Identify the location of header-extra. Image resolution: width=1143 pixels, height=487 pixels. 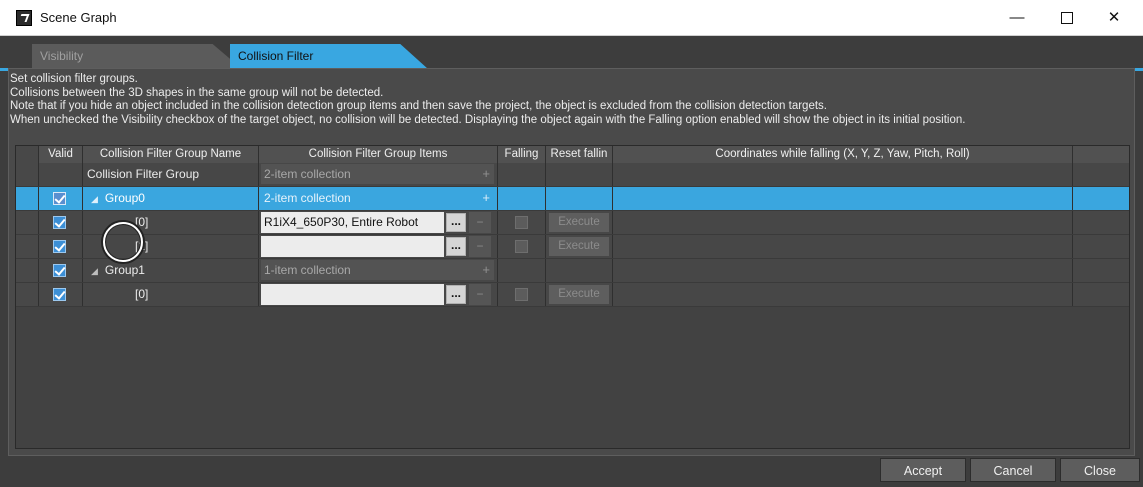
(1101, 154).